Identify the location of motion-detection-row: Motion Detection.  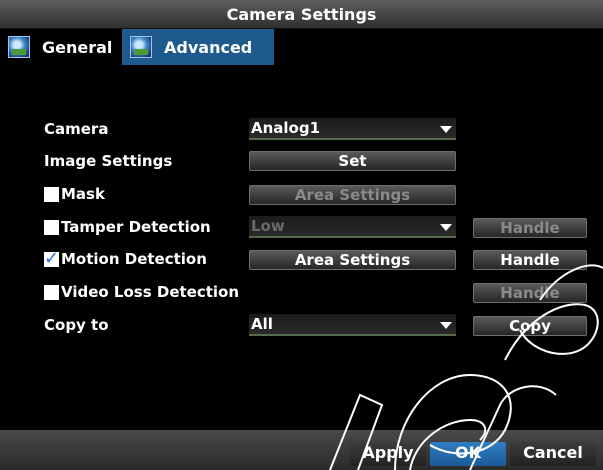
(125, 258).